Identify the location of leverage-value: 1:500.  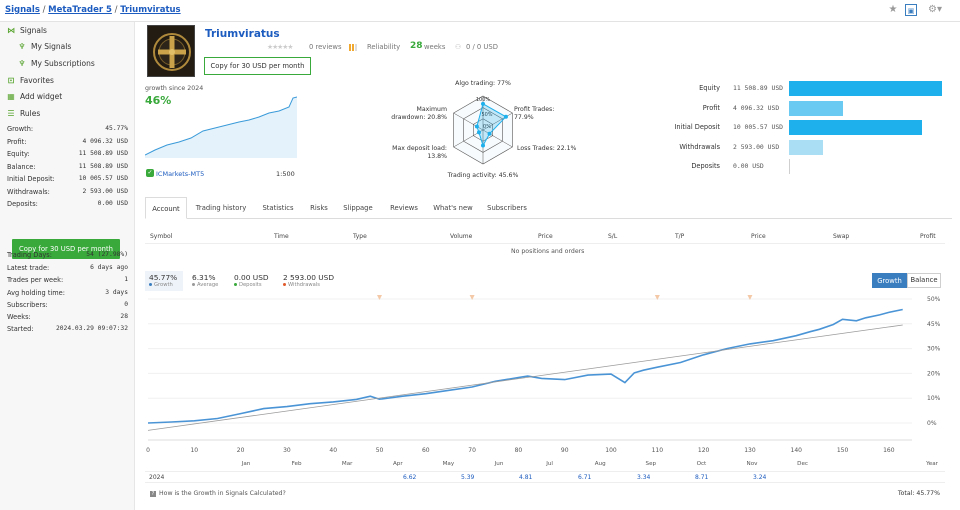
(285, 174).